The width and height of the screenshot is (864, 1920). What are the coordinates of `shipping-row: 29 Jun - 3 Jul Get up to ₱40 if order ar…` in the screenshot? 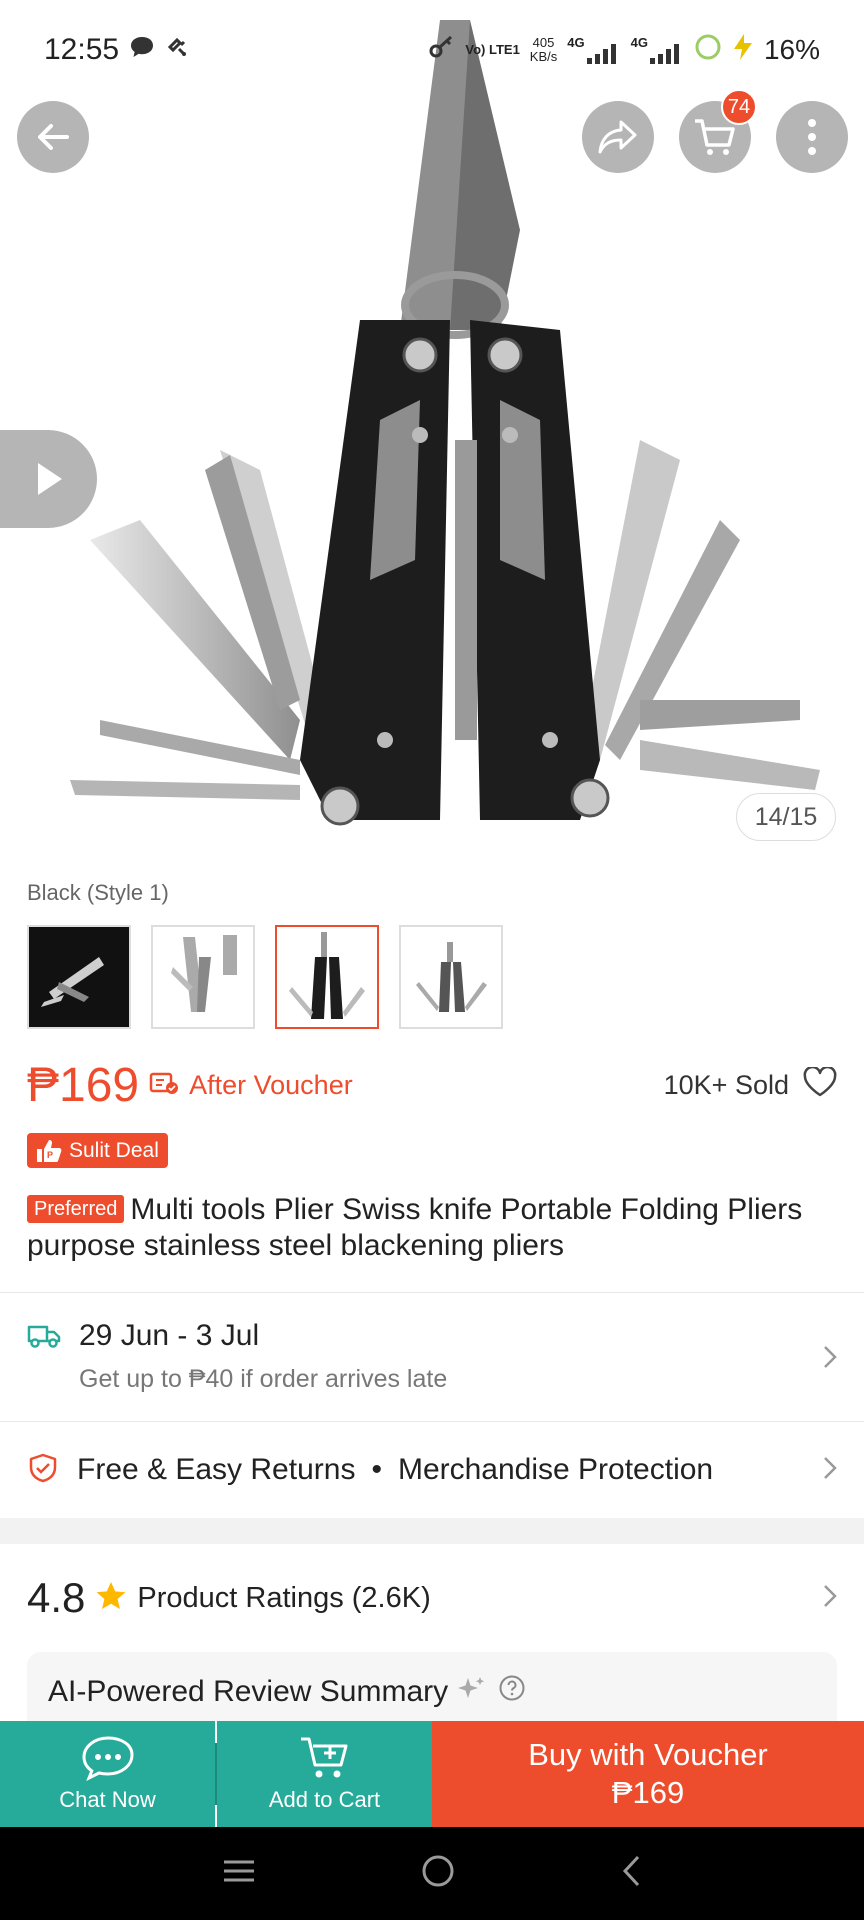 It's located at (432, 1357).